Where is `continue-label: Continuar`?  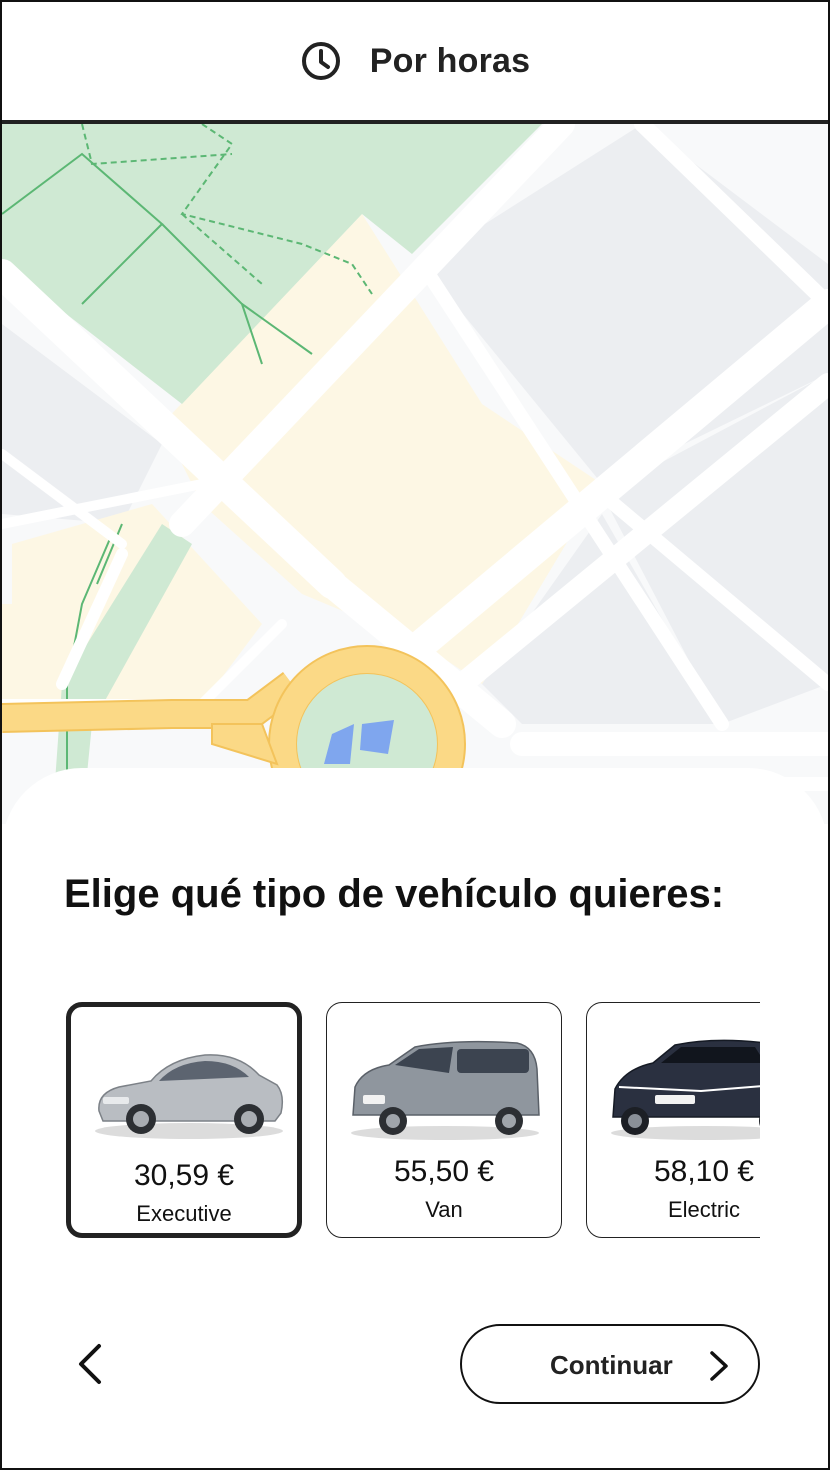
continue-label: Continuar is located at coordinates (611, 1365).